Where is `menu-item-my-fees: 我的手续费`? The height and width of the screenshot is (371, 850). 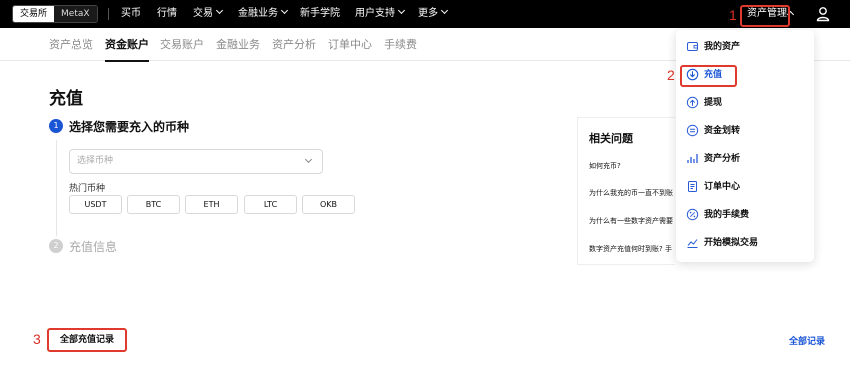 menu-item-my-fees: 我的手续费 is located at coordinates (745, 215).